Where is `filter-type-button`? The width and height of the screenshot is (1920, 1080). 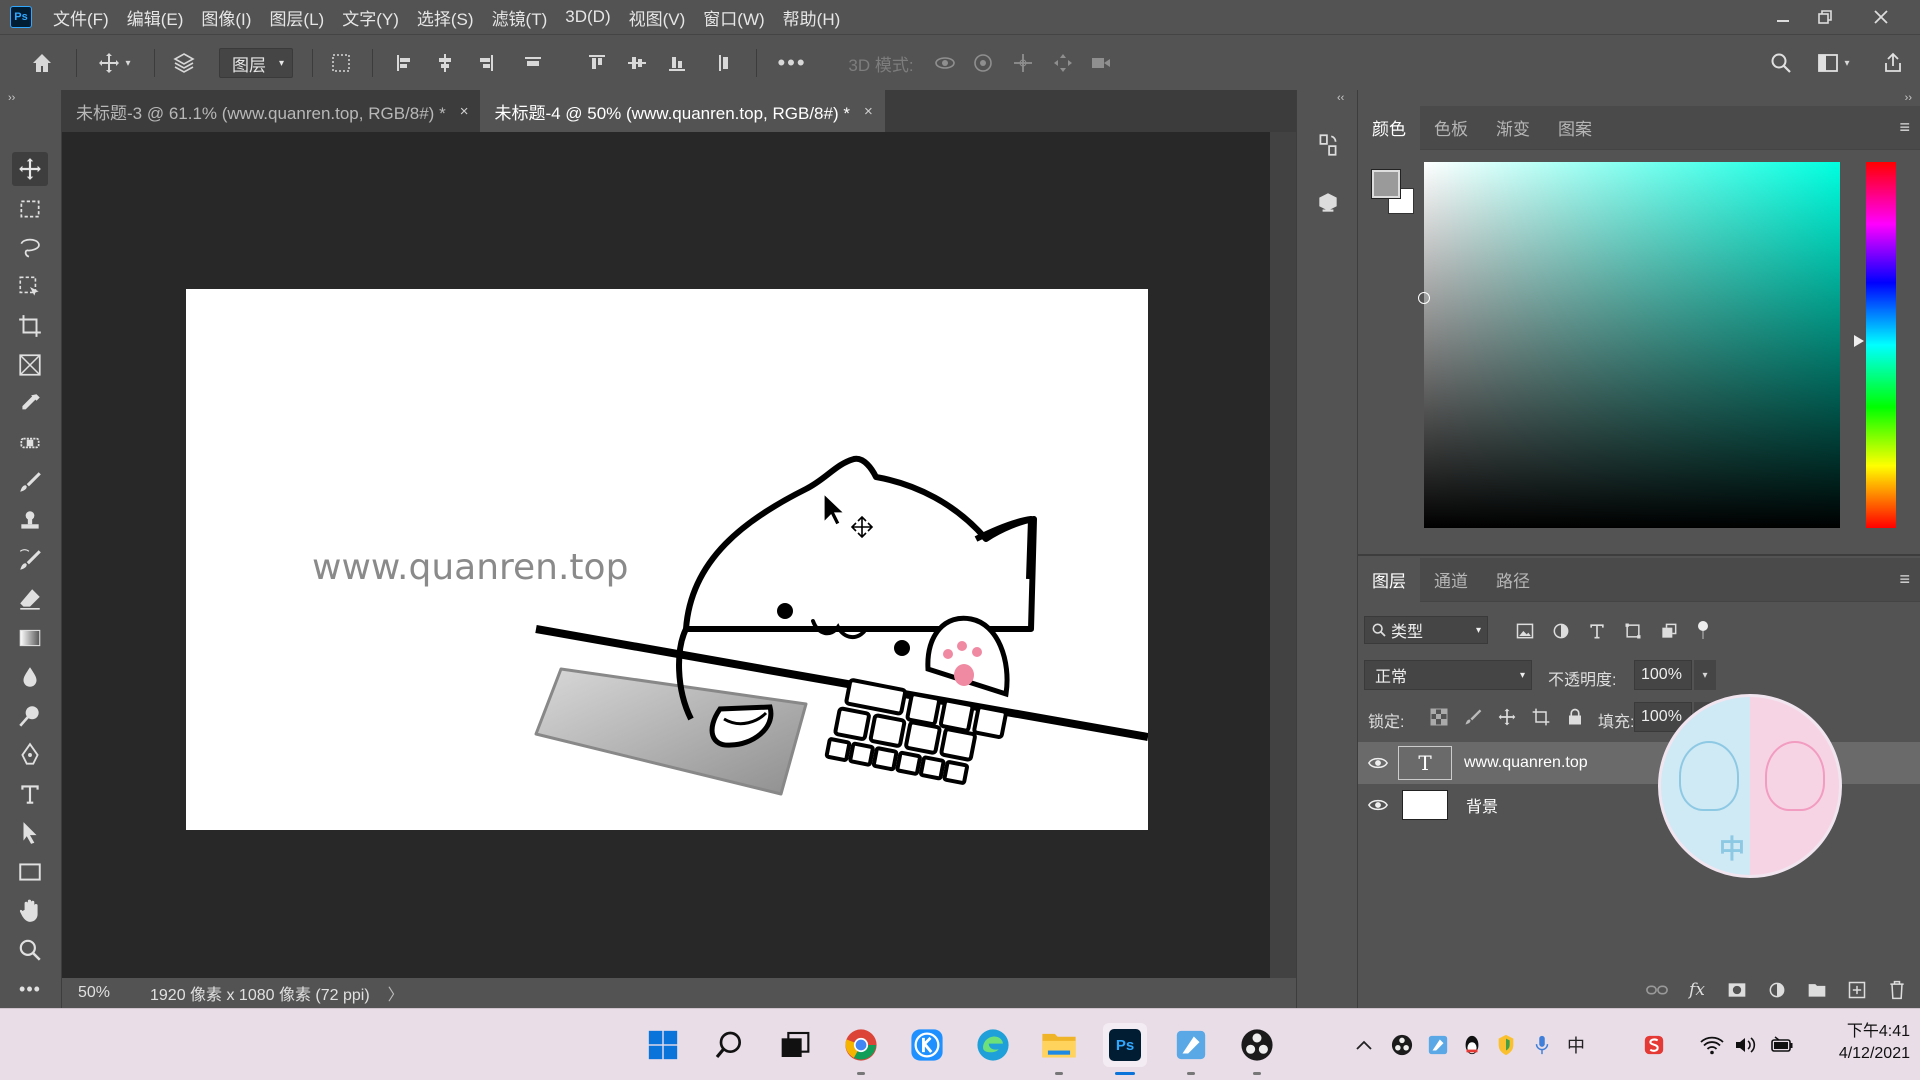 filter-type-button is located at coordinates (1597, 631).